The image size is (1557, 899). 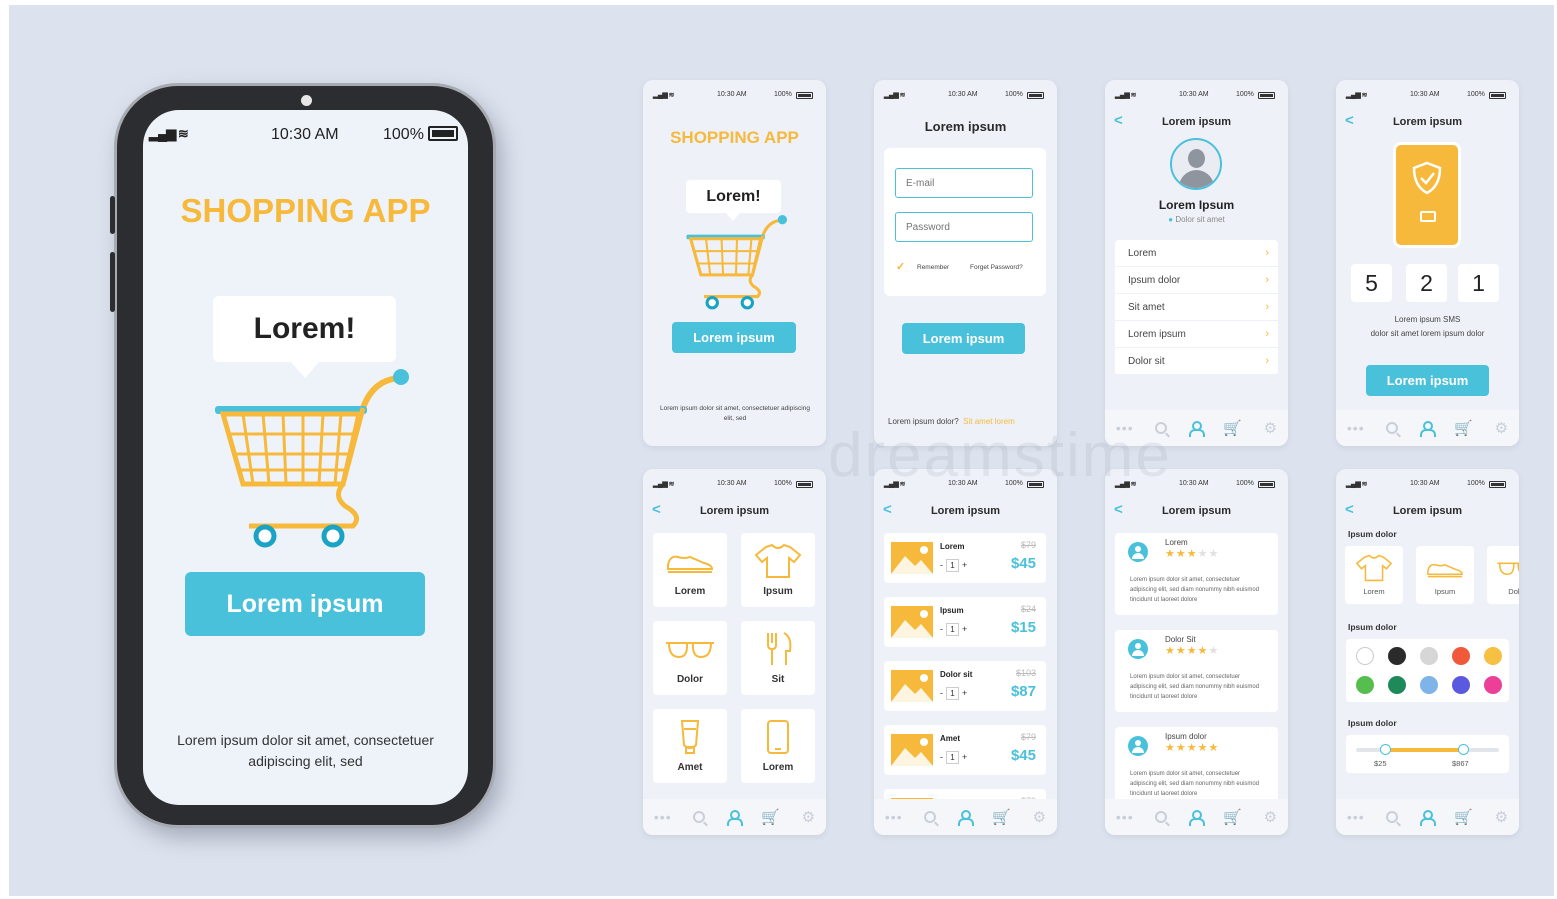 What do you see at coordinates (1464, 749) in the screenshot?
I see `price-slider-max-handle` at bounding box center [1464, 749].